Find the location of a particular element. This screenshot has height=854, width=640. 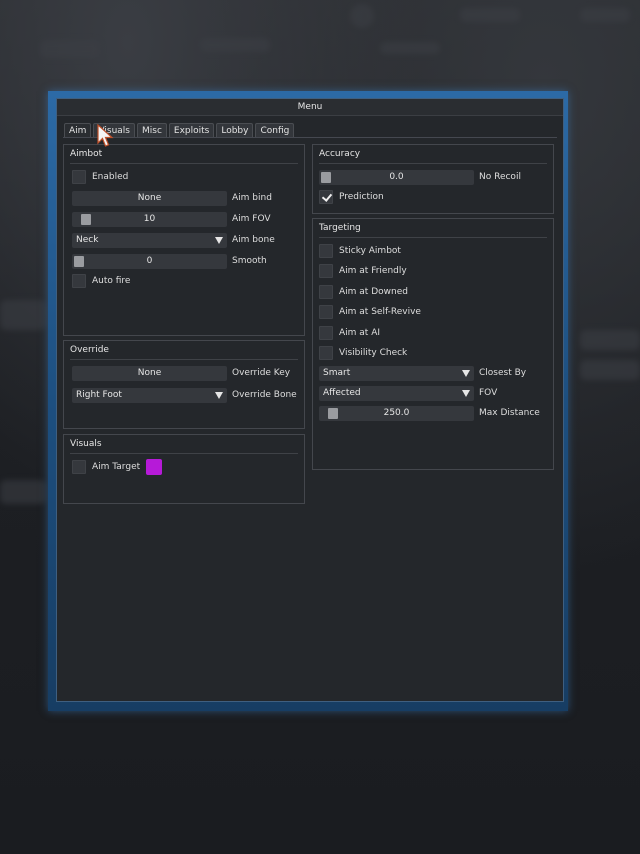

aim-target-color-picker is located at coordinates (154, 467).